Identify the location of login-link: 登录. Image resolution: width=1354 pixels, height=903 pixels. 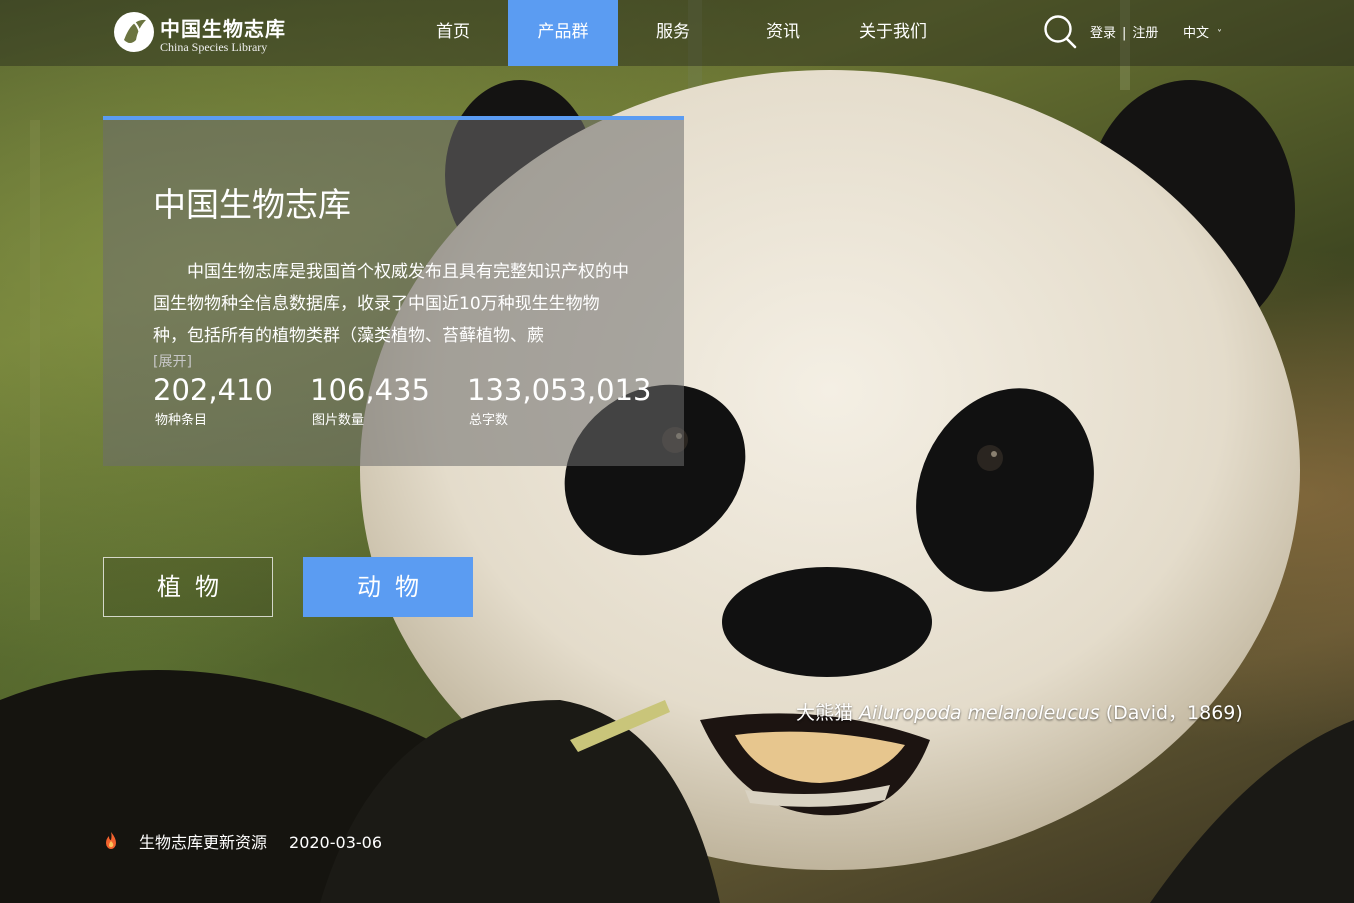
(1103, 33).